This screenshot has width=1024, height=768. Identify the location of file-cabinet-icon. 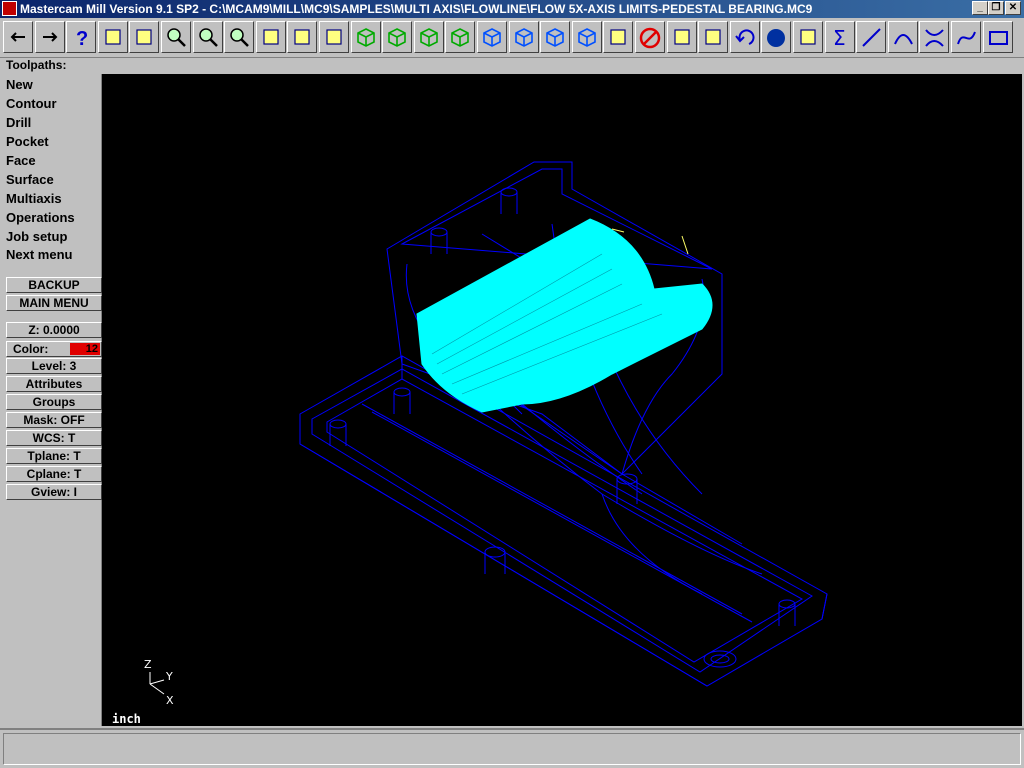
(113, 37).